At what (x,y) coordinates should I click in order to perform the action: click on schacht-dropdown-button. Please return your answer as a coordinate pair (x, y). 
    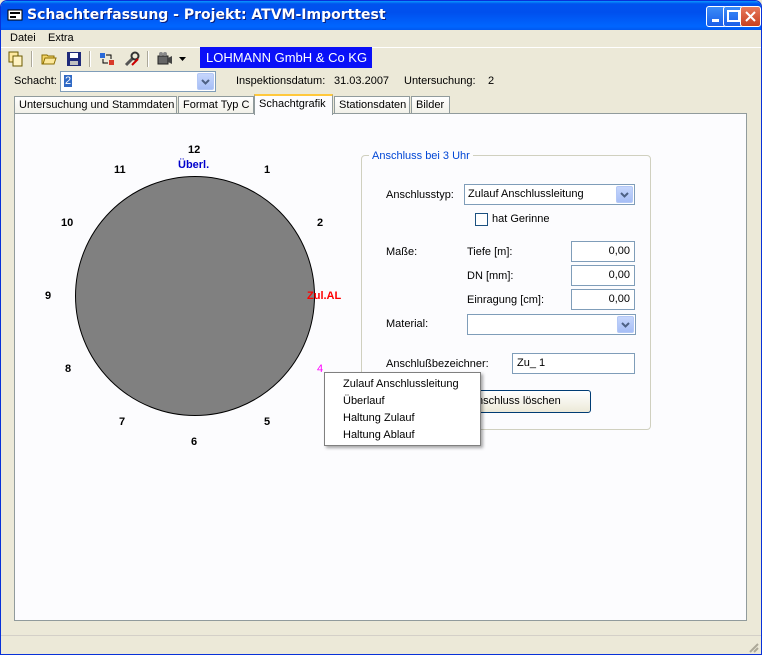
    Looking at the image, I should click on (205, 81).